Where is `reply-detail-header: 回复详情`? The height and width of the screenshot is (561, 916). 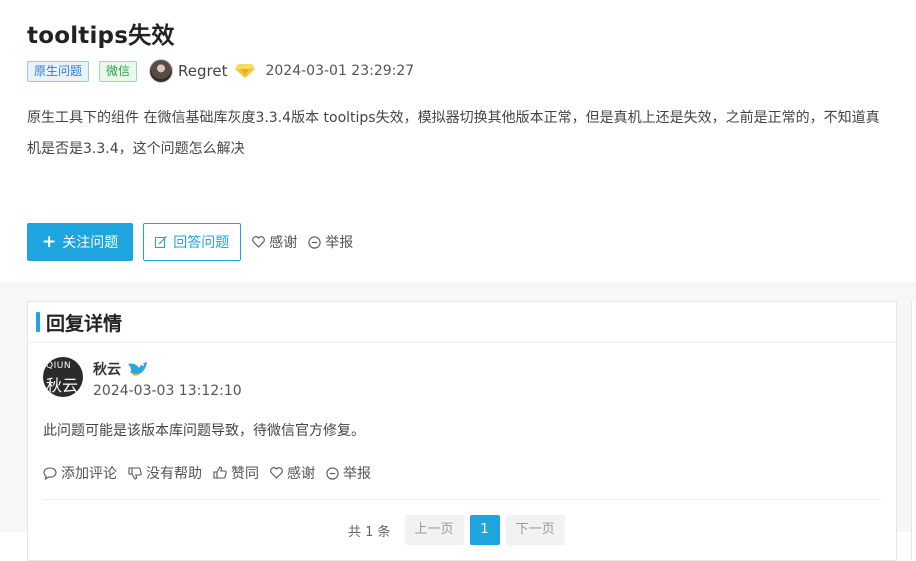
reply-detail-header: 回复详情 is located at coordinates (462, 322).